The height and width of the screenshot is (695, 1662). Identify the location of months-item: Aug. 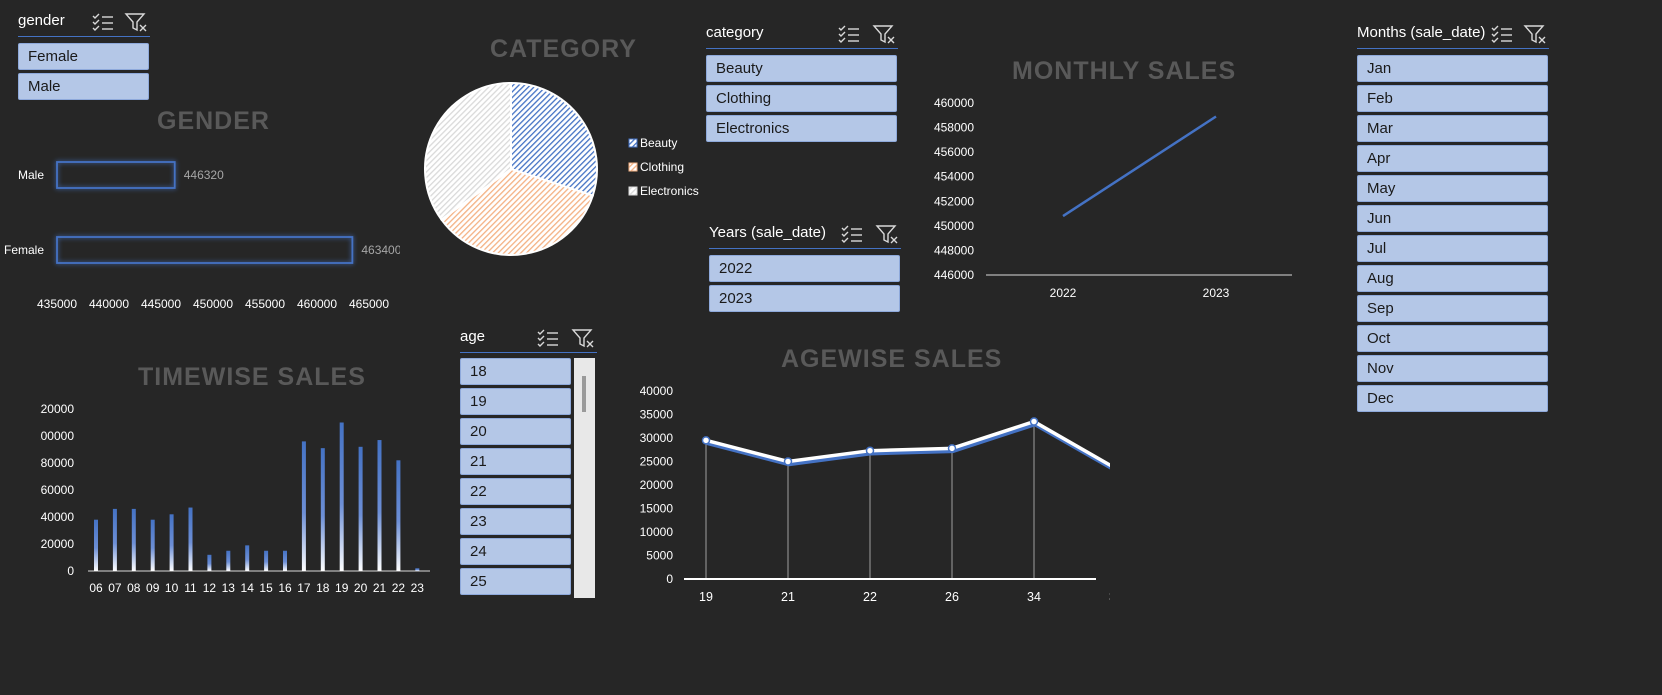
(1452, 278).